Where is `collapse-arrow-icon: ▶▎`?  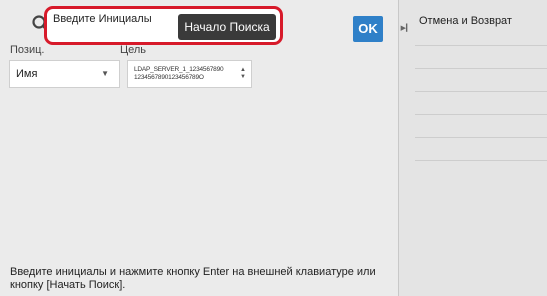
collapse-arrow-icon: ▶▎ is located at coordinates (406, 29).